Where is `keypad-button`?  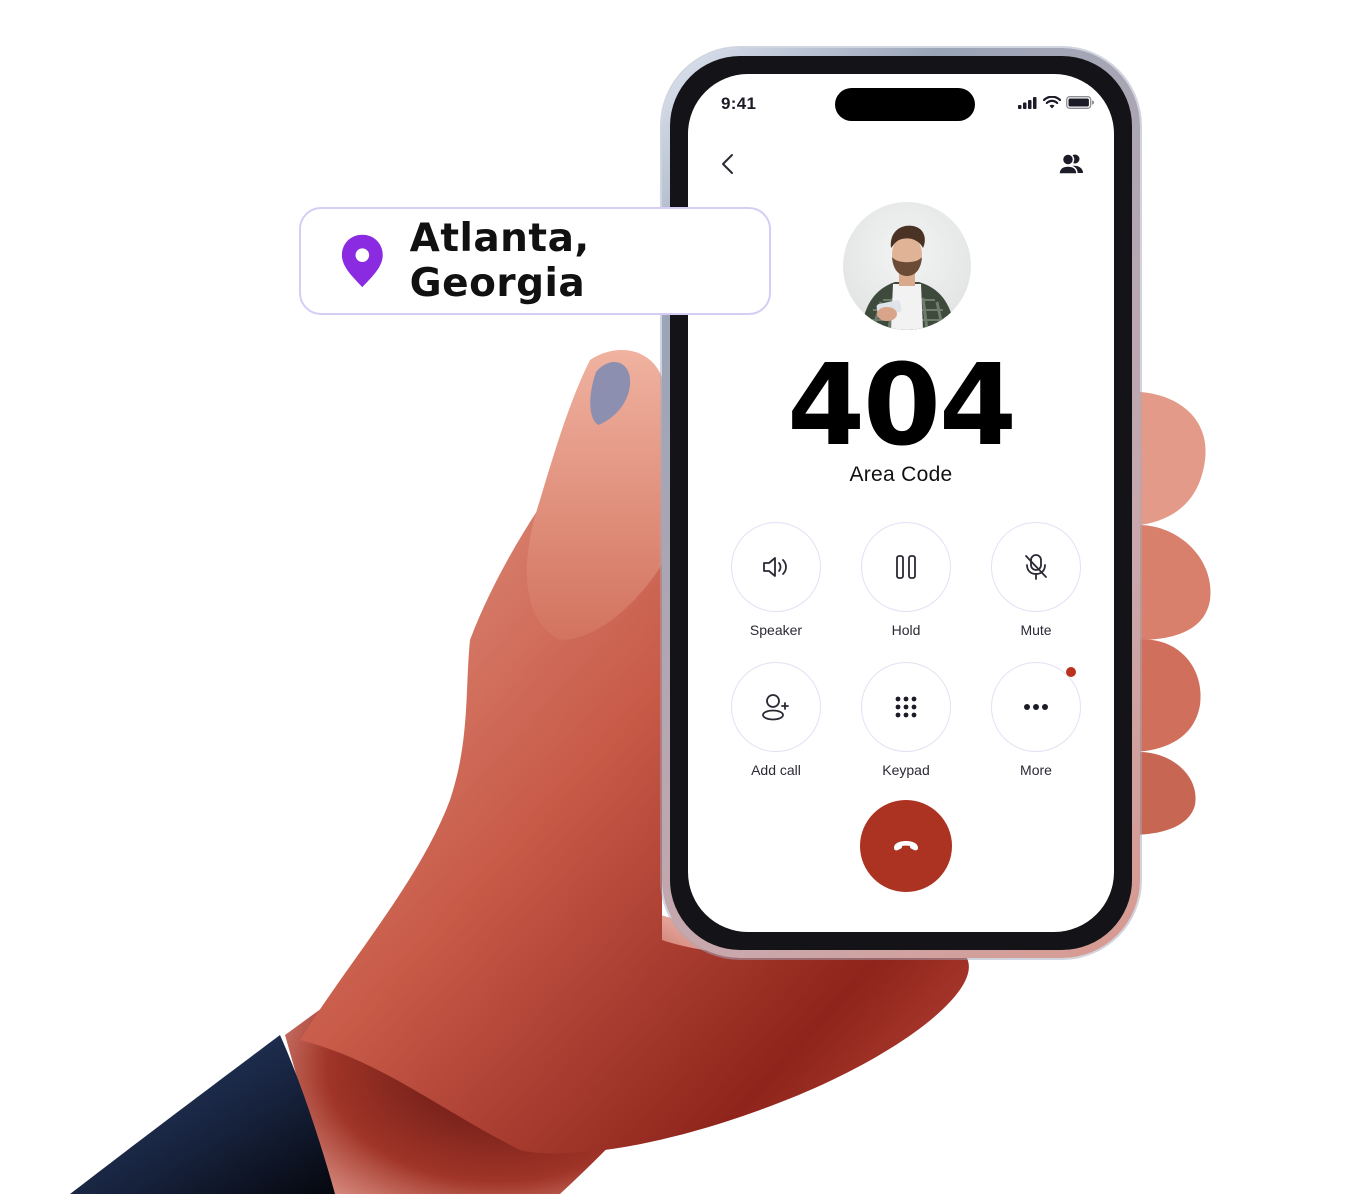 keypad-button is located at coordinates (906, 707).